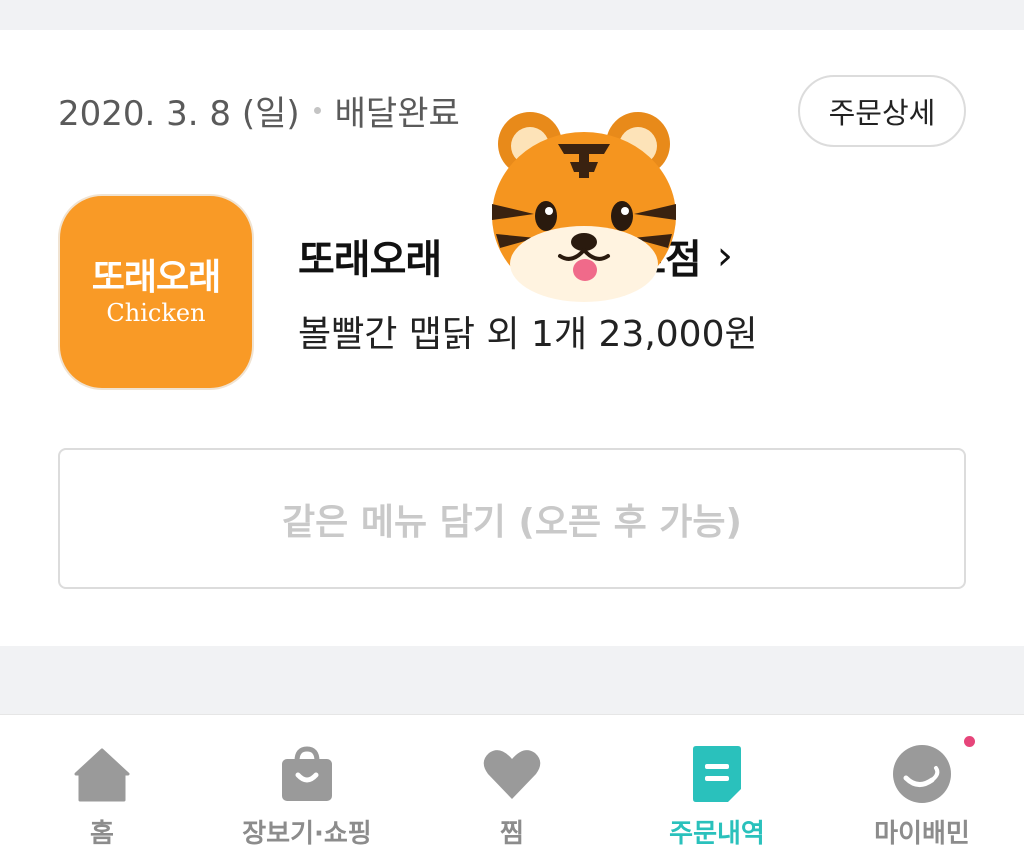  I want to click on tab-my-page-label: 마이배민, so click(922, 834).